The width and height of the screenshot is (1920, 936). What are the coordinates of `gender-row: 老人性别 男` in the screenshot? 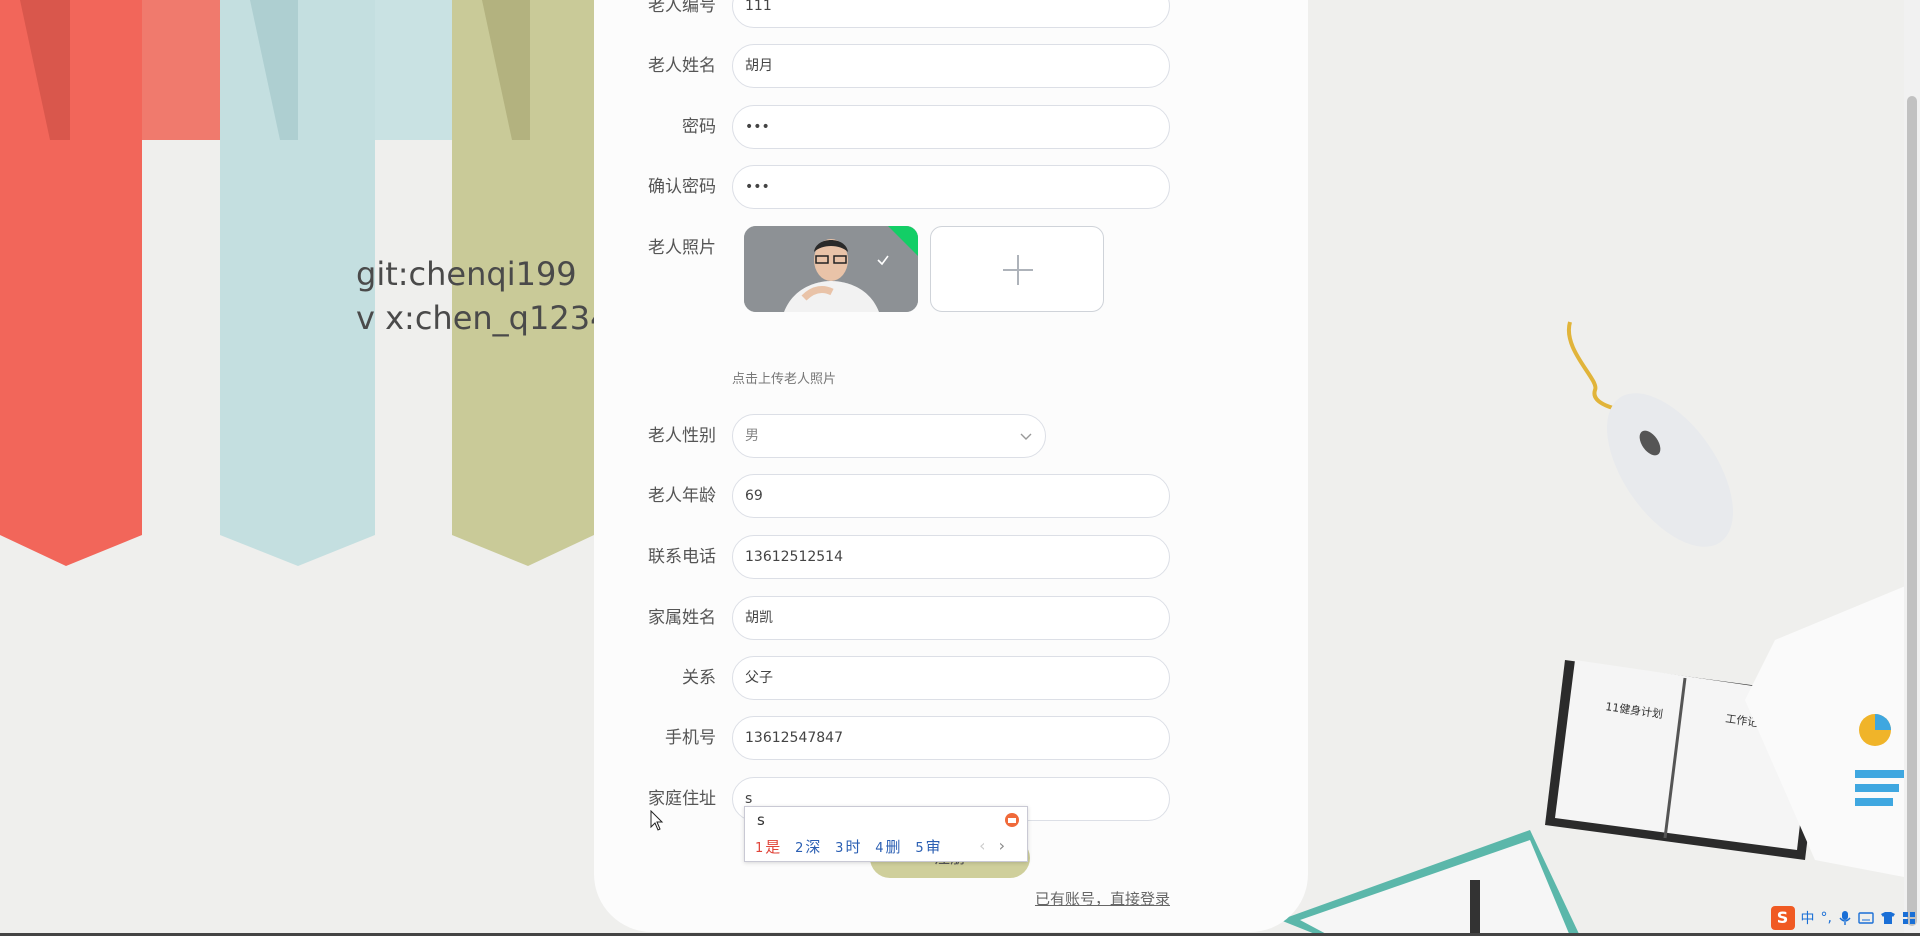 It's located at (951, 436).